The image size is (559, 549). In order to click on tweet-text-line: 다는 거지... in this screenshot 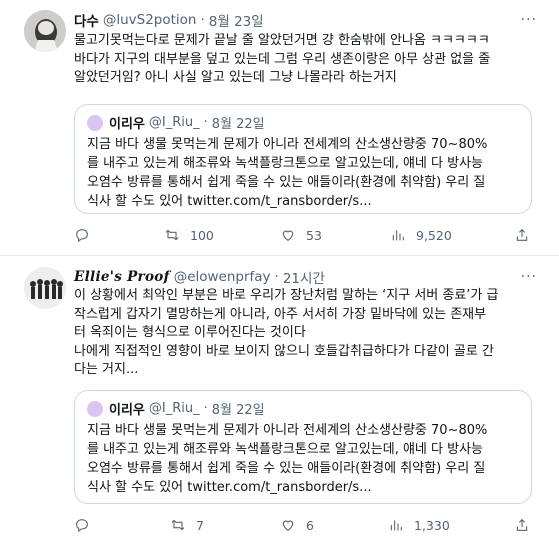, I will do `click(106, 369)`.